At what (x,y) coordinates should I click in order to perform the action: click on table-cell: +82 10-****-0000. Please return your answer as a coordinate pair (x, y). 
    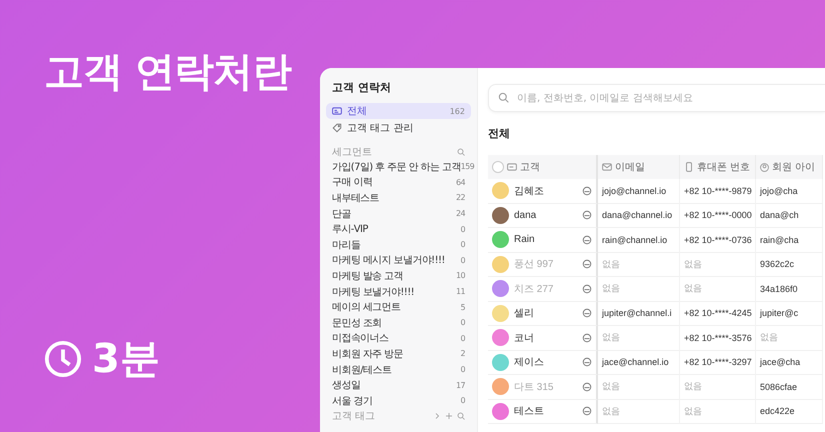
    Looking at the image, I should click on (718, 216).